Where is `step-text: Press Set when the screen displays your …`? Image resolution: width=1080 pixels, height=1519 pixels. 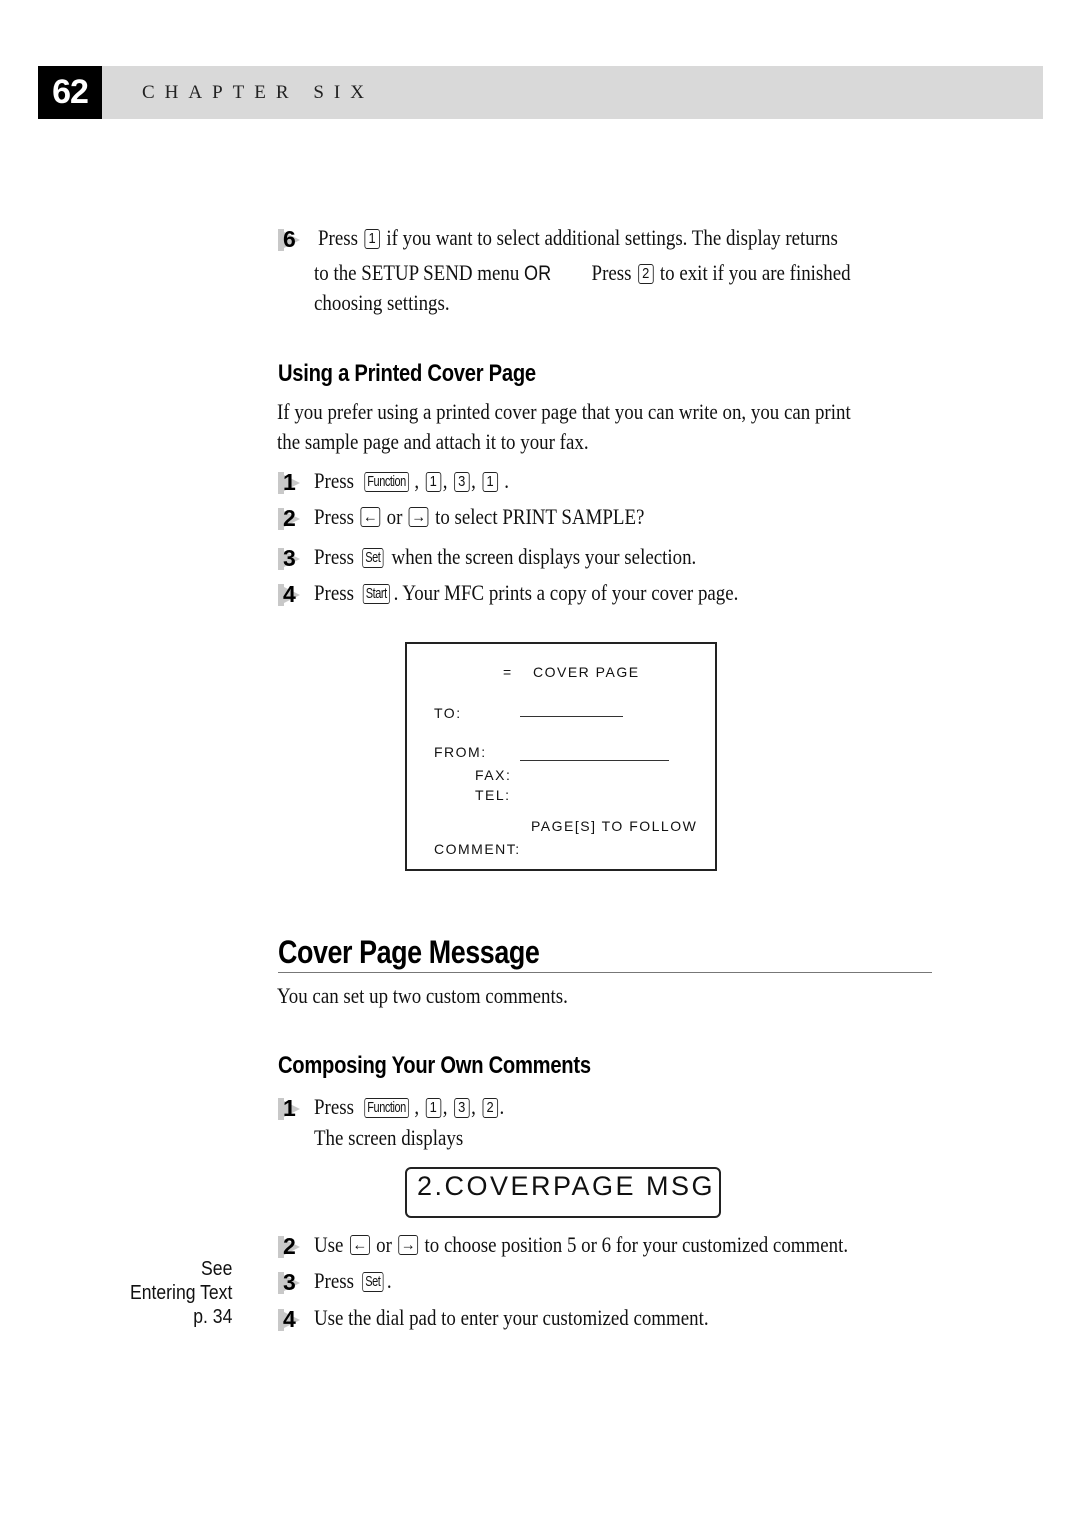 step-text: Press Set when the screen displays your … is located at coordinates (505, 556).